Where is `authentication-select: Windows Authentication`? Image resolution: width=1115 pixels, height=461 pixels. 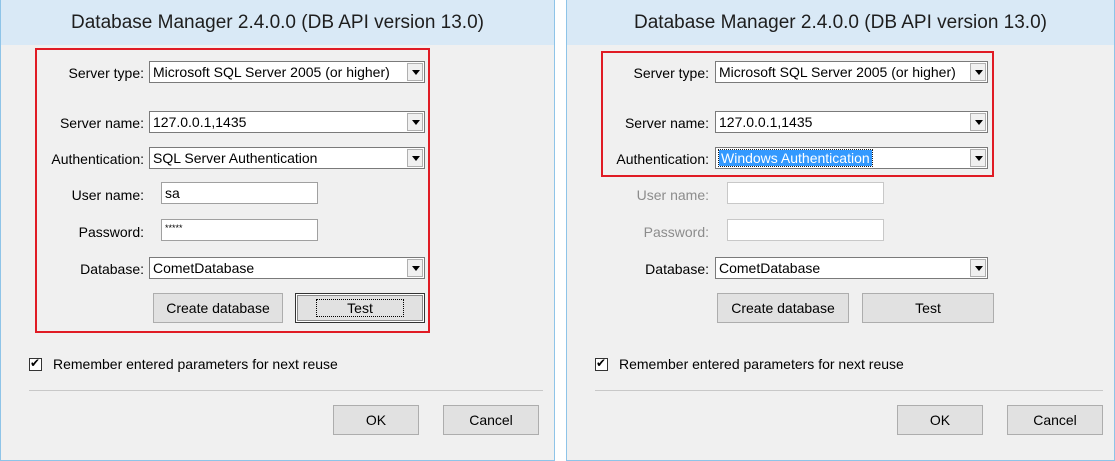
authentication-select: Windows Authentication is located at coordinates (851, 158).